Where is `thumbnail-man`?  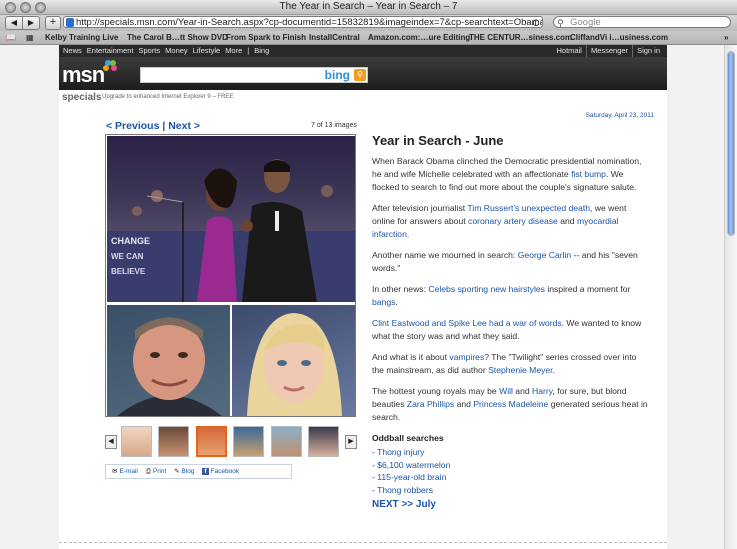
thumbnail-man is located at coordinates (323, 441).